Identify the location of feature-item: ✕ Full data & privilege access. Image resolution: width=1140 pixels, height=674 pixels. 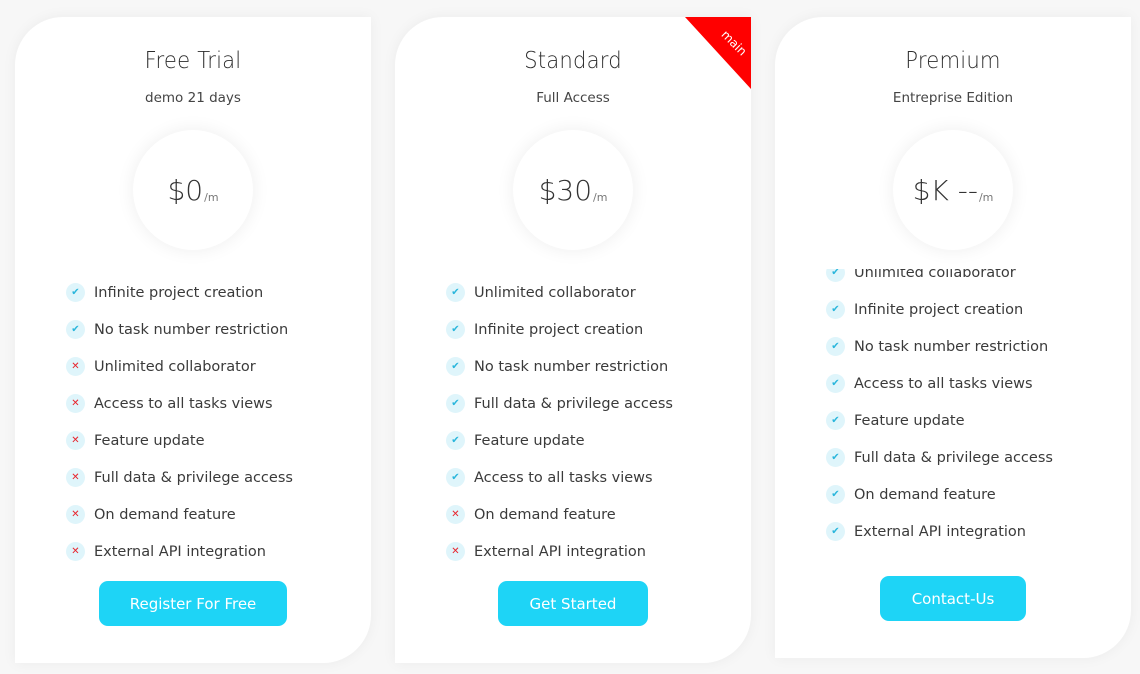
(179, 477).